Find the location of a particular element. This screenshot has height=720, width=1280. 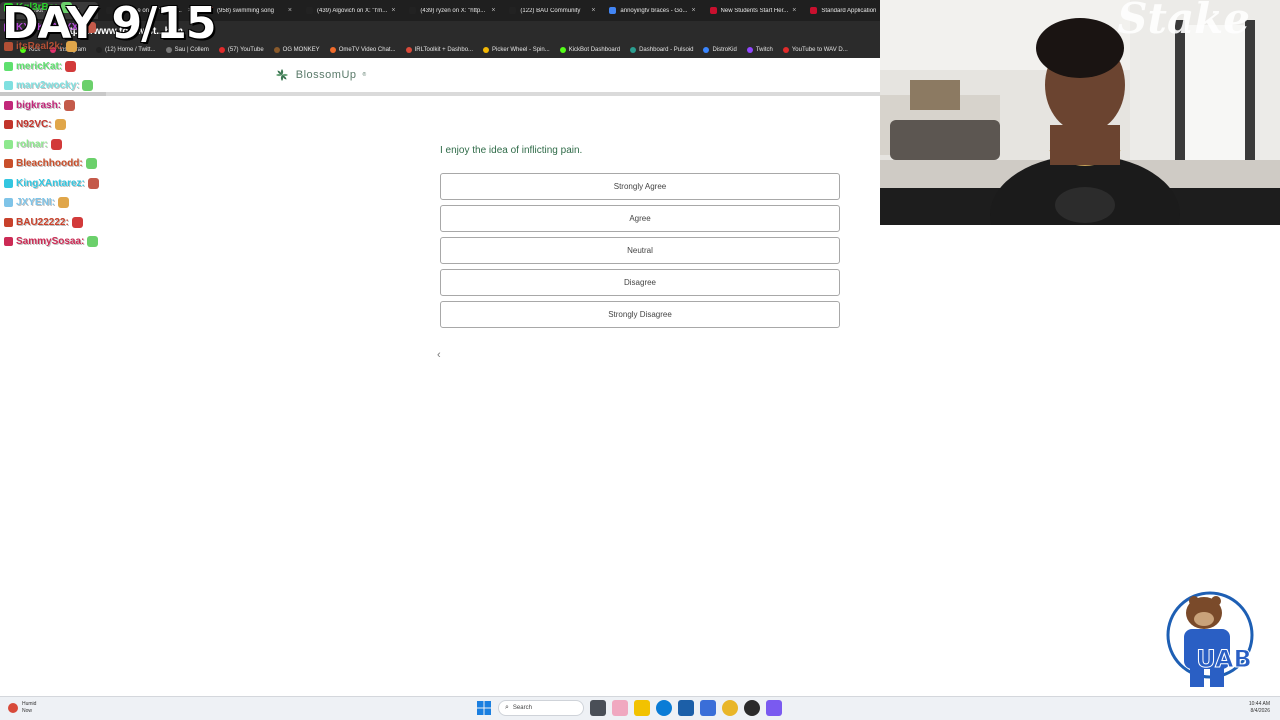

answer-strongly-disagree: Strongly Disagree is located at coordinates (640, 314).